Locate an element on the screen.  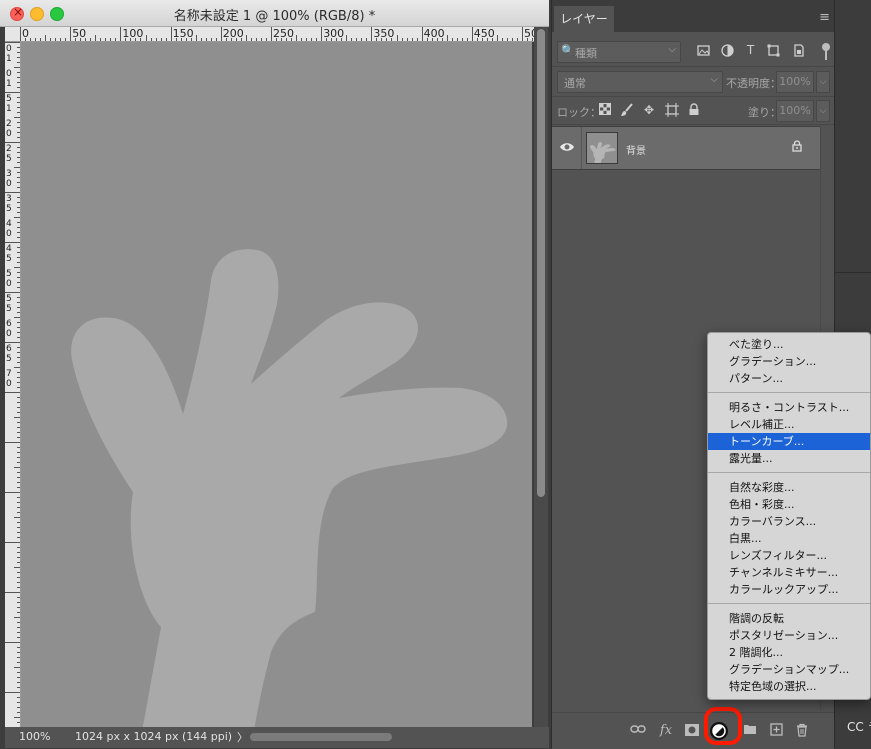
visibility-eye-icon is located at coordinates (567, 147).